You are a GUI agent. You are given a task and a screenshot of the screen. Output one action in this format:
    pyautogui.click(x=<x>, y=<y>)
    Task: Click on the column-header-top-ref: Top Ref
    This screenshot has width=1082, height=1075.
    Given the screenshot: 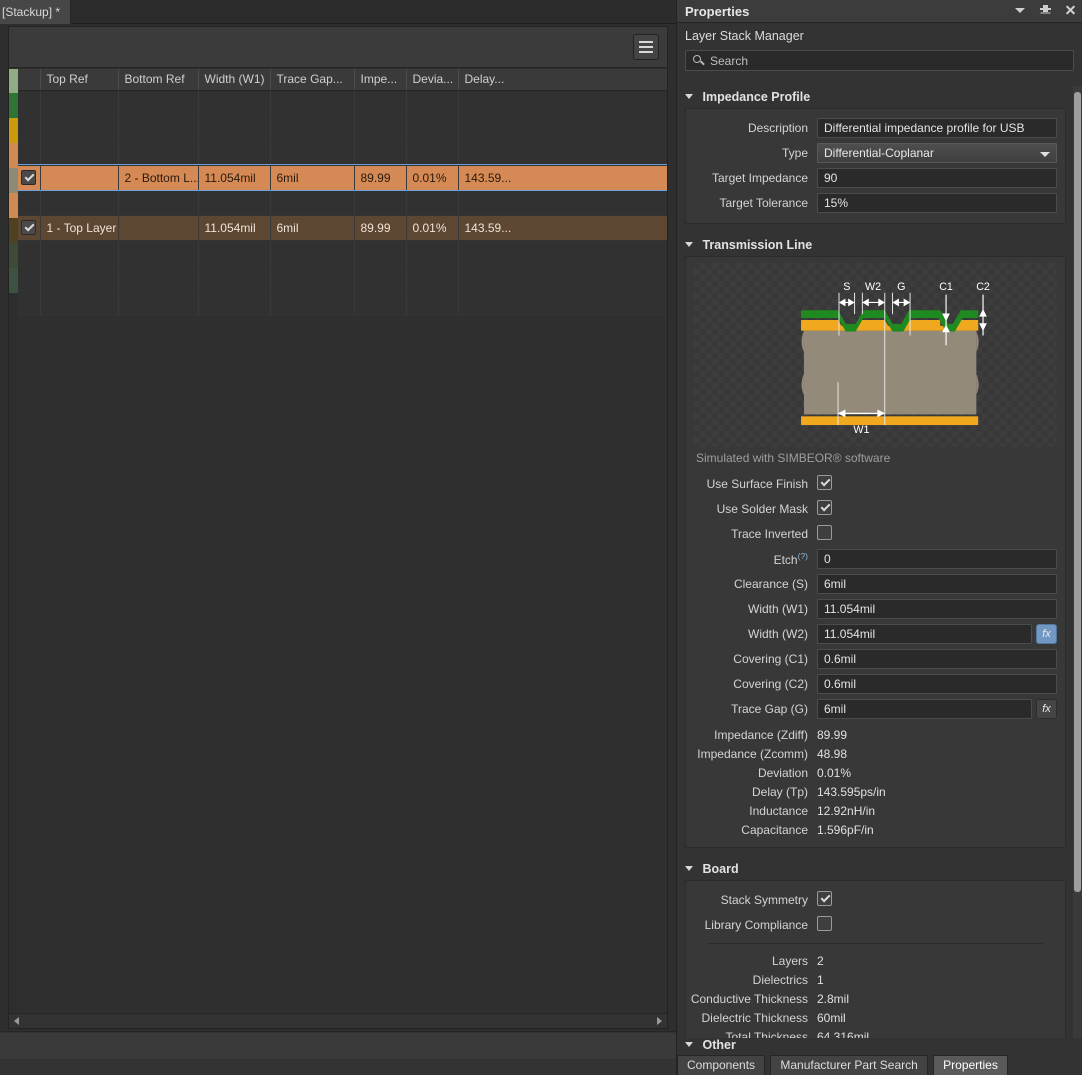 What is the action you would take?
    pyautogui.click(x=79, y=80)
    